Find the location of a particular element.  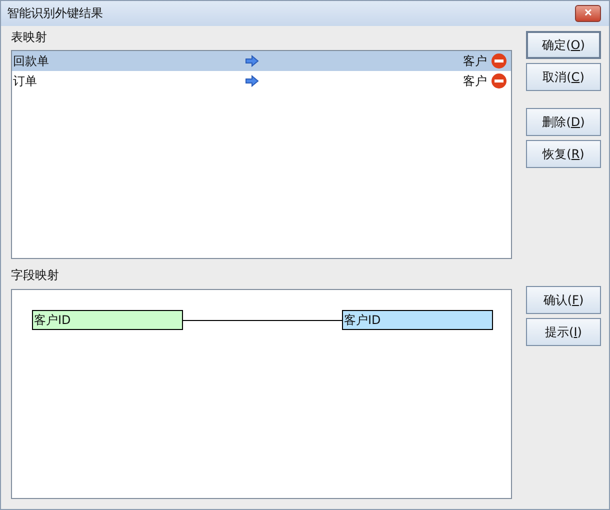

dialog-button: 删除(D) is located at coordinates (563, 122).